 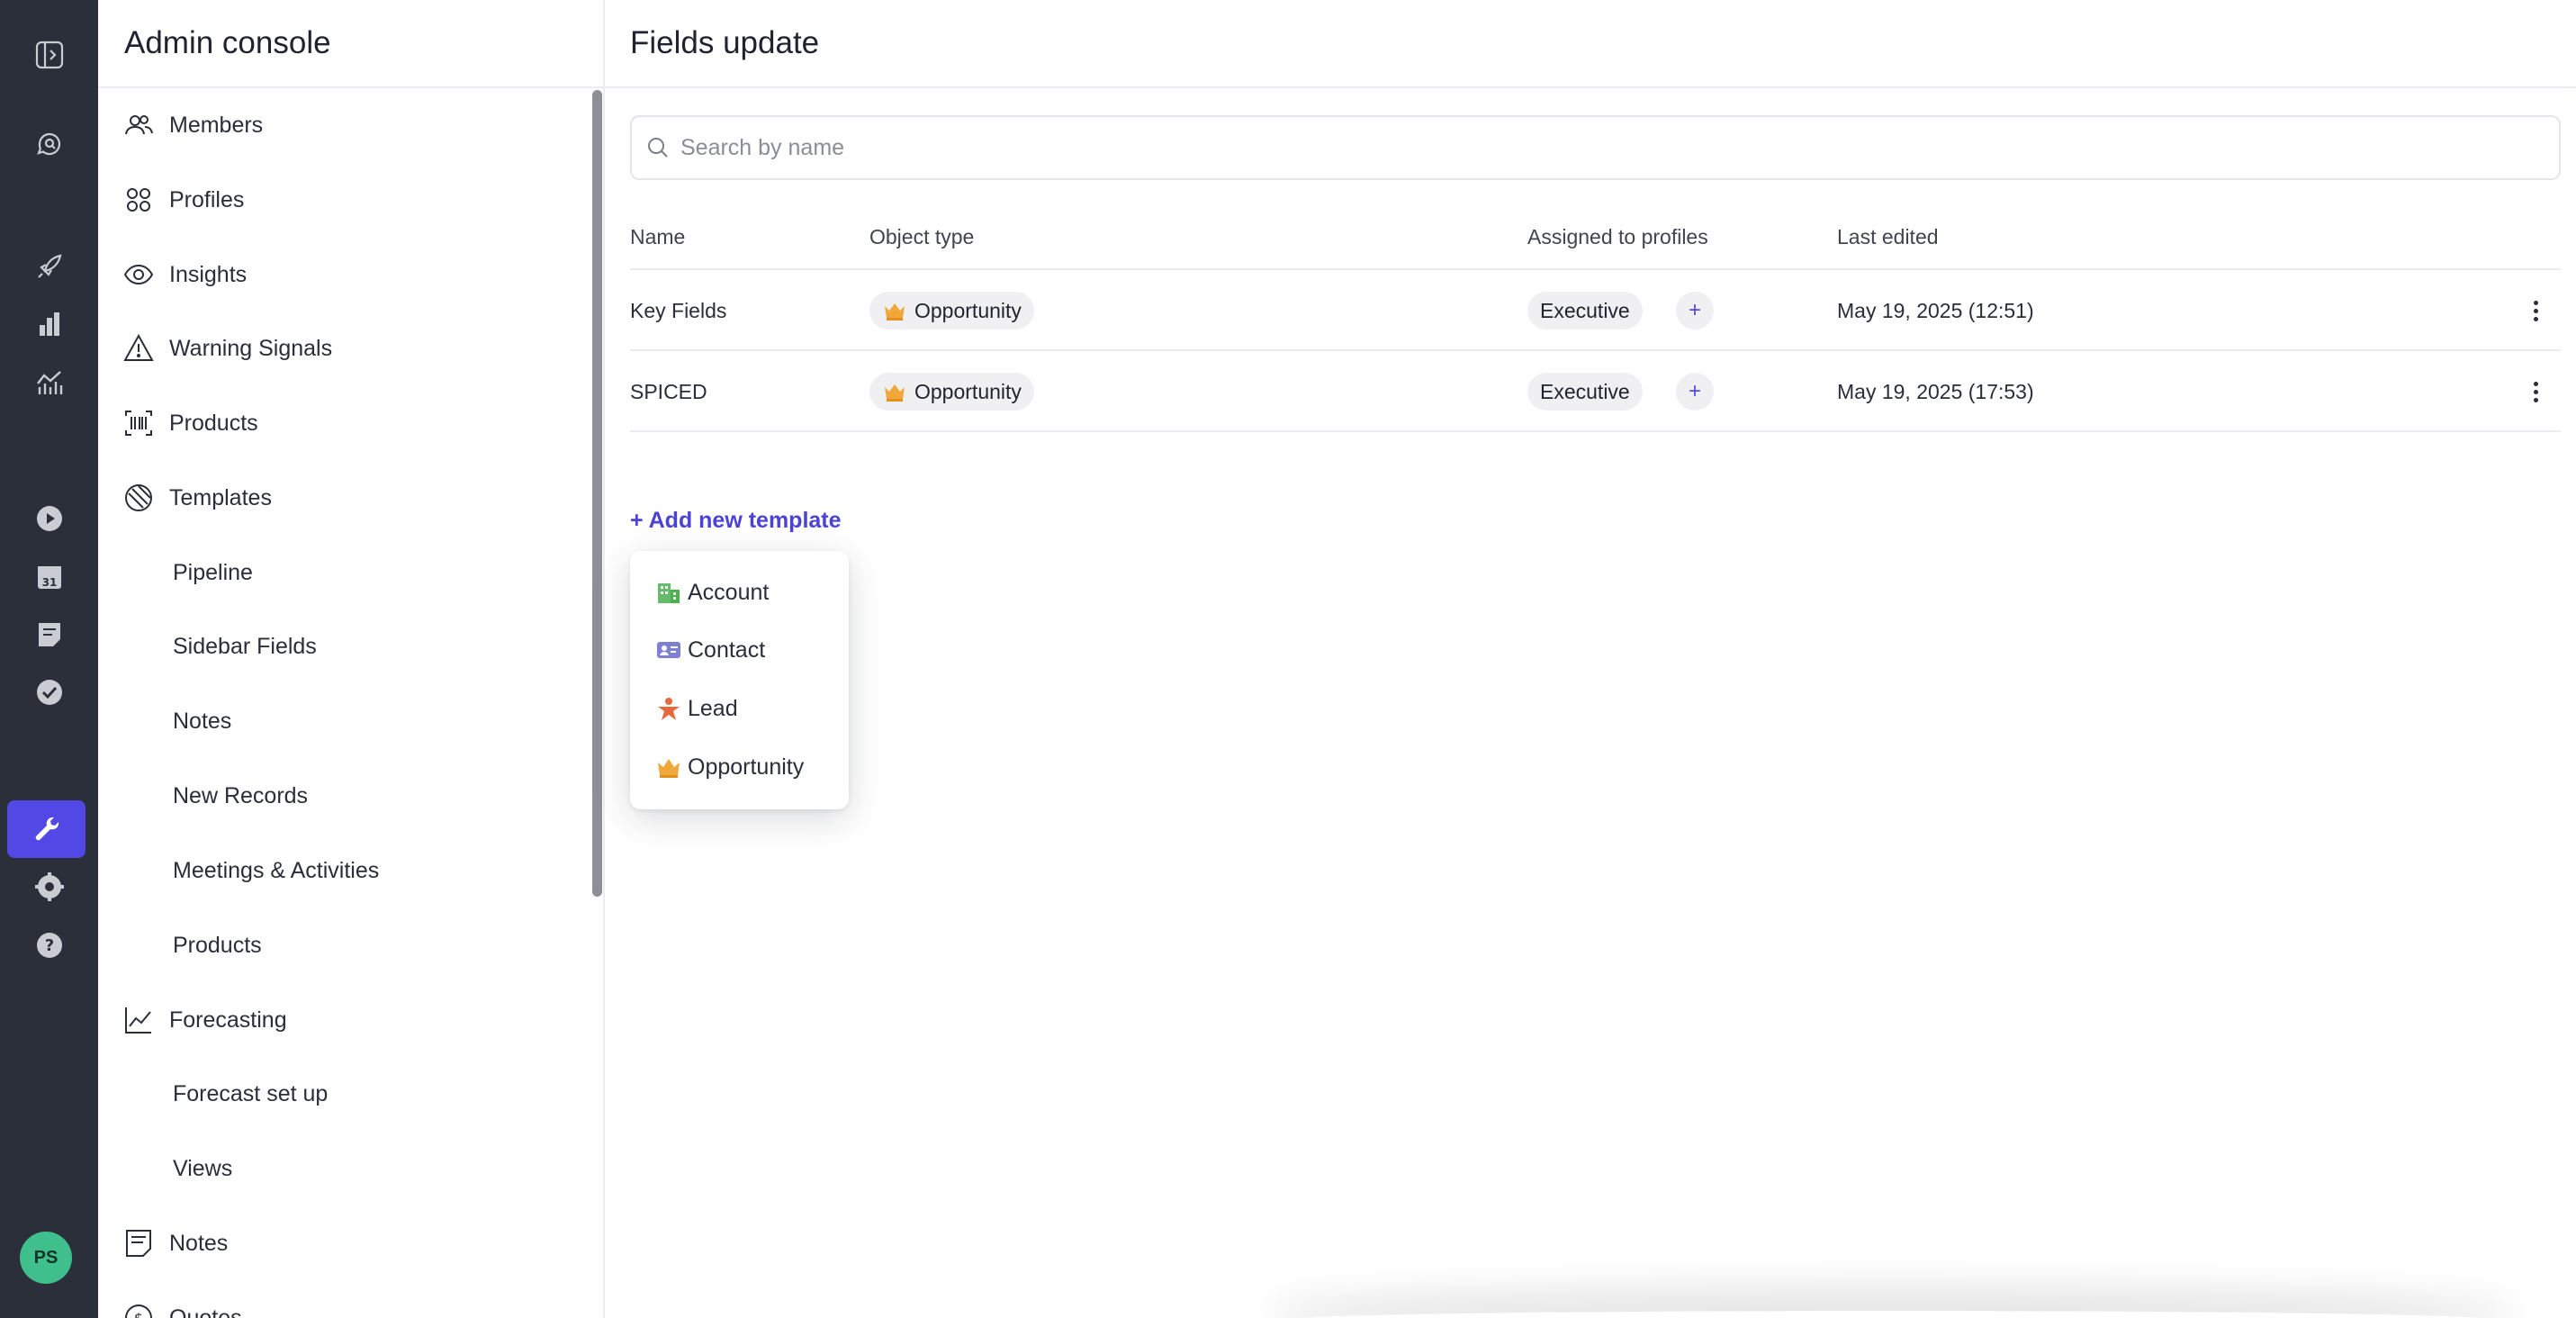 I want to click on sidebar-item-forecast-setup: Forecast set up, so click(x=341, y=1094).